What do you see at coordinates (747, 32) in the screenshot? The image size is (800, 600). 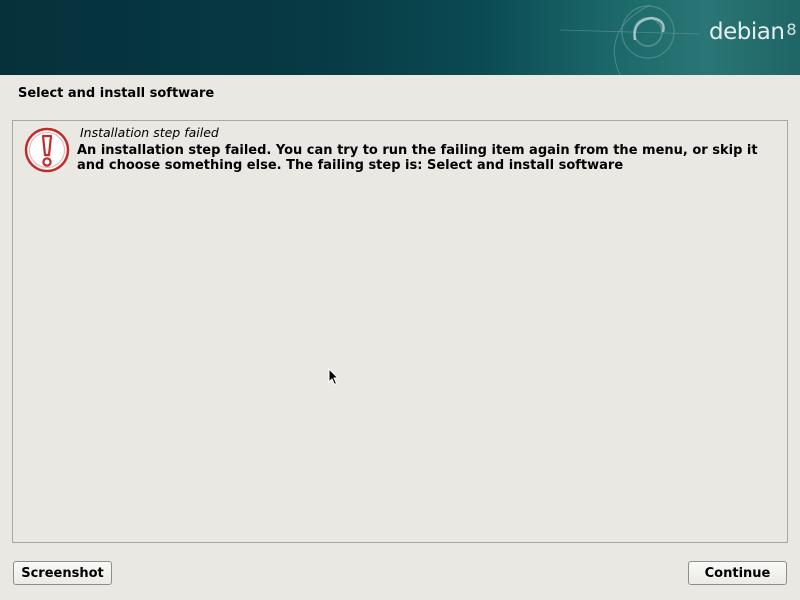 I see `brand-name: debian` at bounding box center [747, 32].